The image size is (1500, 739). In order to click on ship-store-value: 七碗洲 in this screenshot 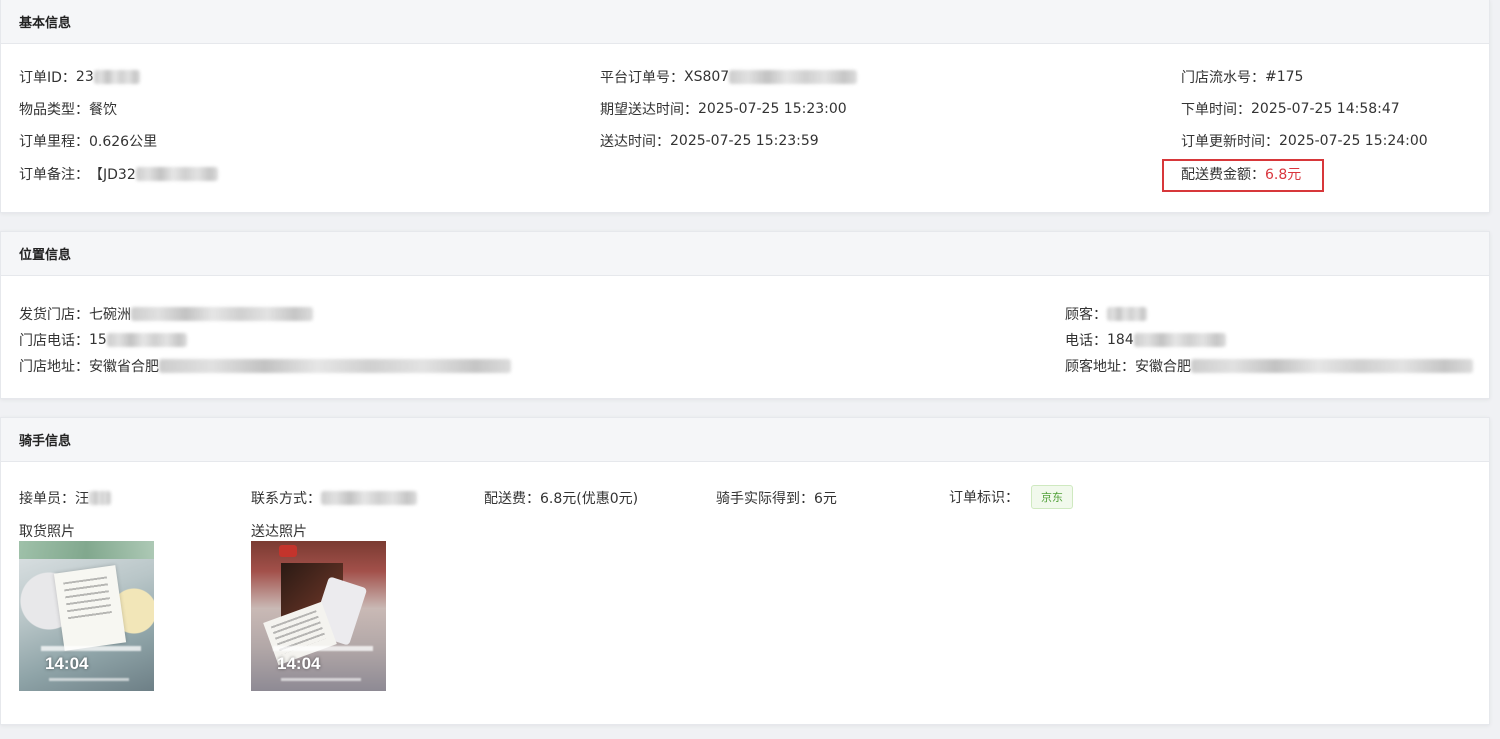, I will do `click(110, 315)`.